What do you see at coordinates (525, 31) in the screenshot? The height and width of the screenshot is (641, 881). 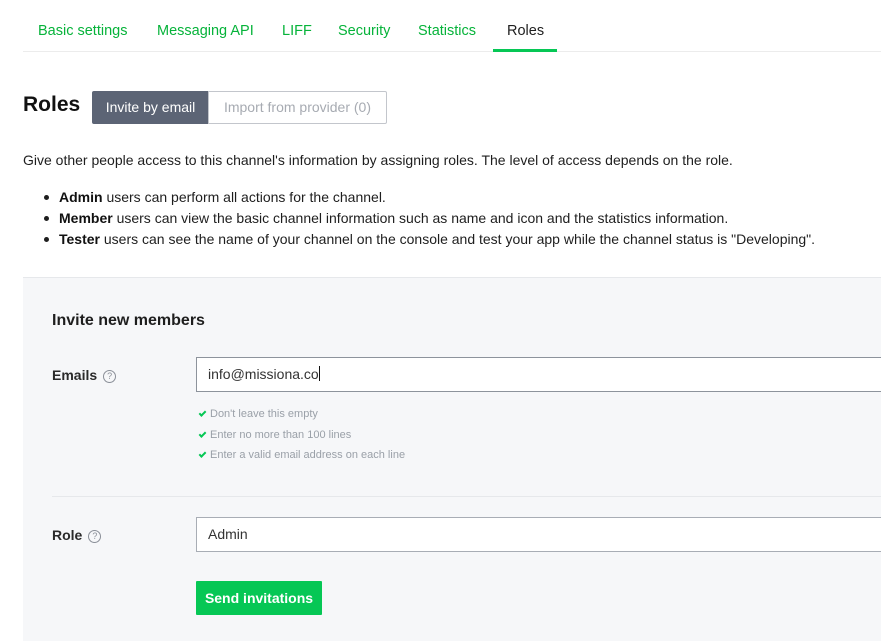 I see `tab-roles: Roles` at bounding box center [525, 31].